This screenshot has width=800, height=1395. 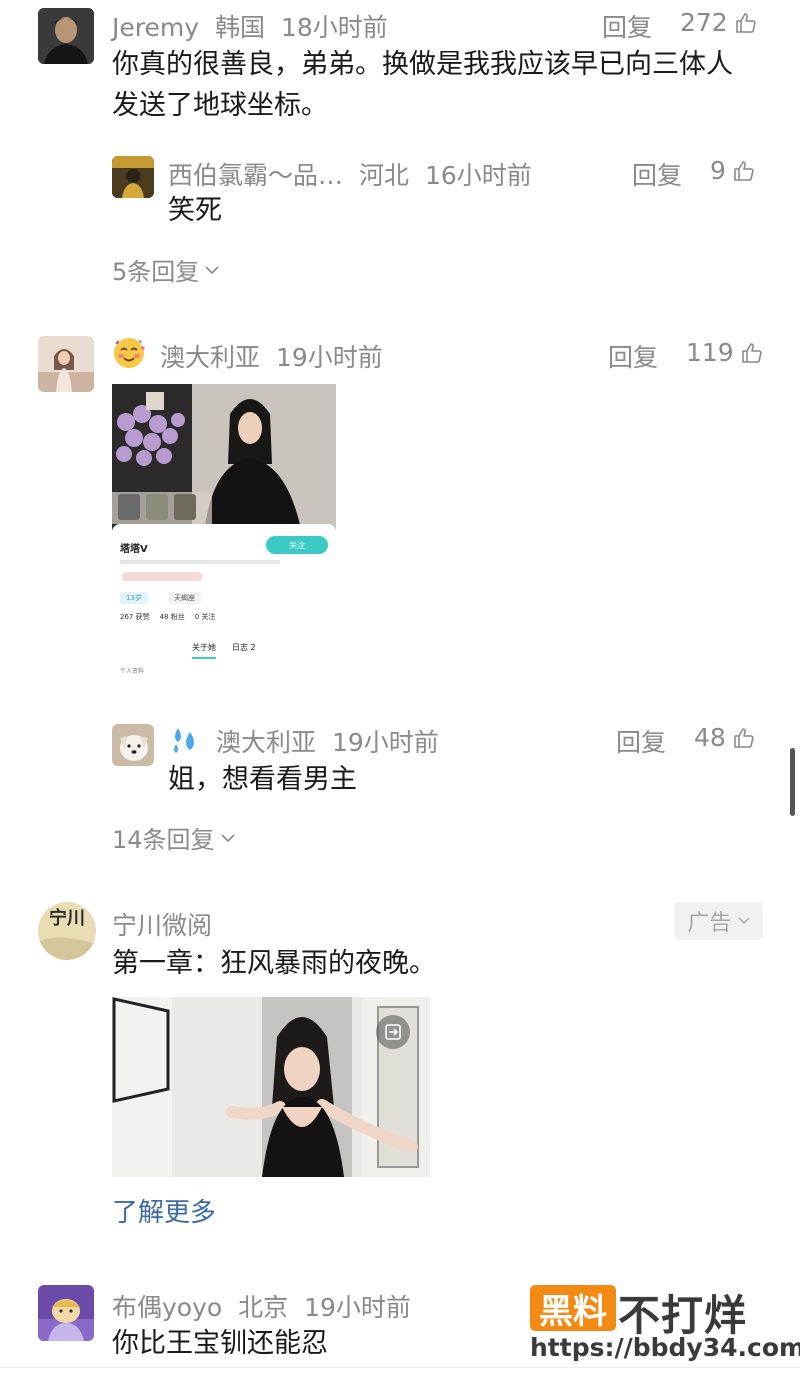 What do you see at coordinates (573, 1308) in the screenshot?
I see `watermark-badge: 黑料` at bounding box center [573, 1308].